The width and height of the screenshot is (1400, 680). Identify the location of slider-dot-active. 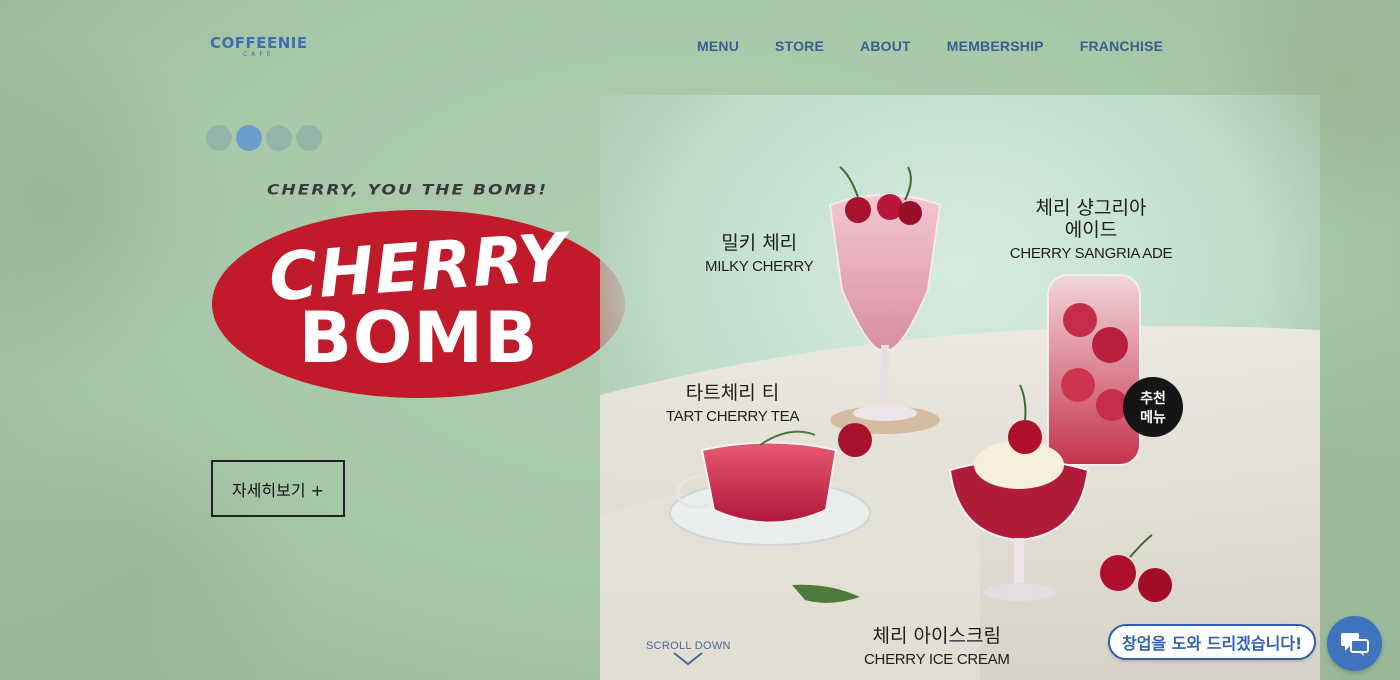
(249, 138).